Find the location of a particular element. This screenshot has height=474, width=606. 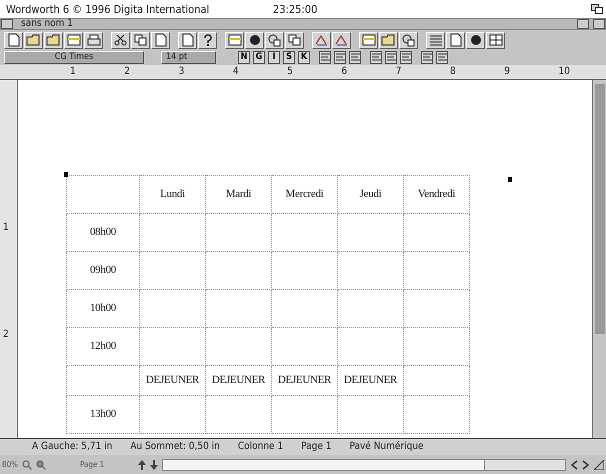

scissors-icon is located at coordinates (120, 40).